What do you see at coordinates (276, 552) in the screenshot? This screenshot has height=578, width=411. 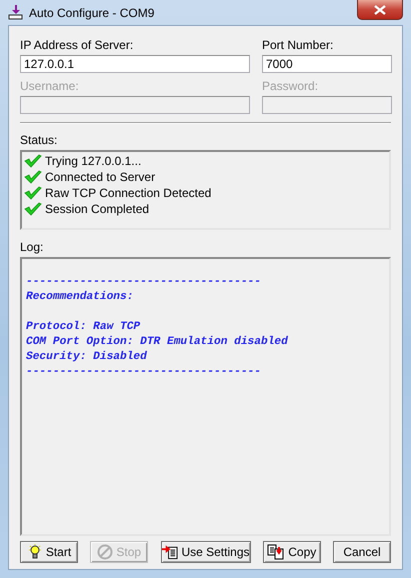 I see `copy-icon` at bounding box center [276, 552].